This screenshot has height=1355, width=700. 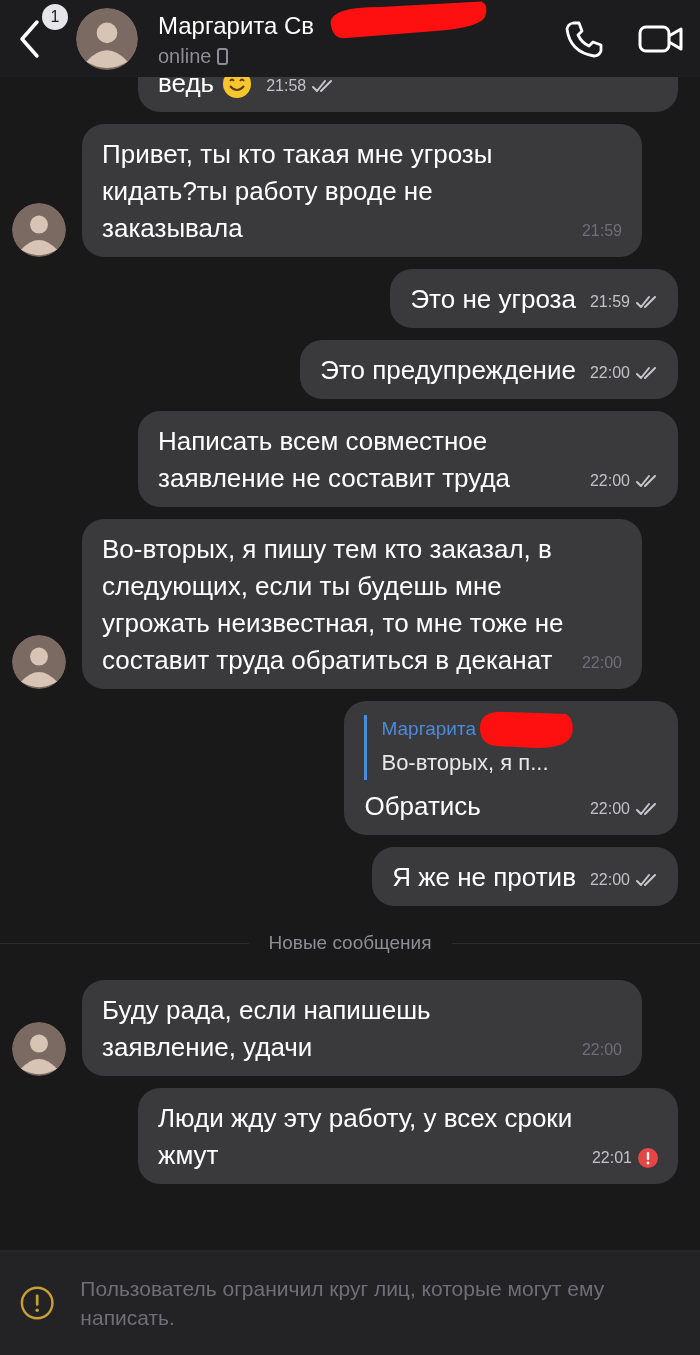 What do you see at coordinates (37, 1302) in the screenshot?
I see `warning-icon` at bounding box center [37, 1302].